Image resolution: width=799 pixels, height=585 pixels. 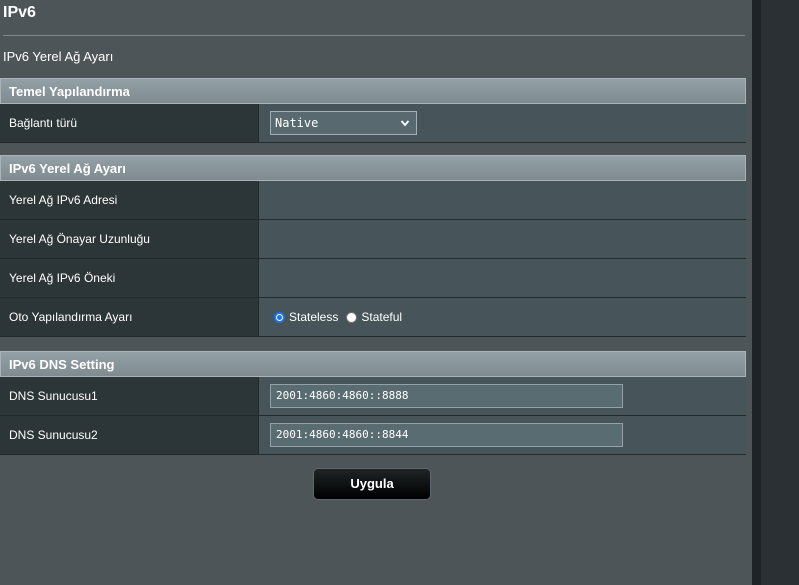 I want to click on dns2-input: 2001:4860:4860::8844, so click(x=446, y=435).